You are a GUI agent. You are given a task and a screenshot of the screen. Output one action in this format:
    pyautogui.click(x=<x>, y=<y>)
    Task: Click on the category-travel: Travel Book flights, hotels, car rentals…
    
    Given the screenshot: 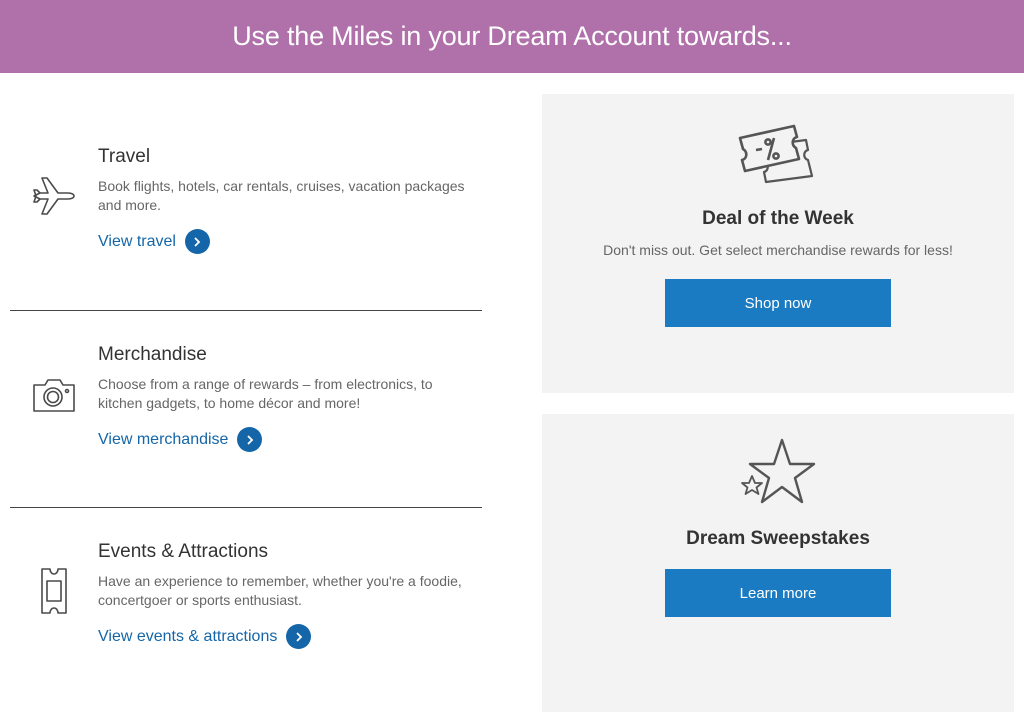 What is the action you would take?
    pyautogui.click(x=246, y=200)
    